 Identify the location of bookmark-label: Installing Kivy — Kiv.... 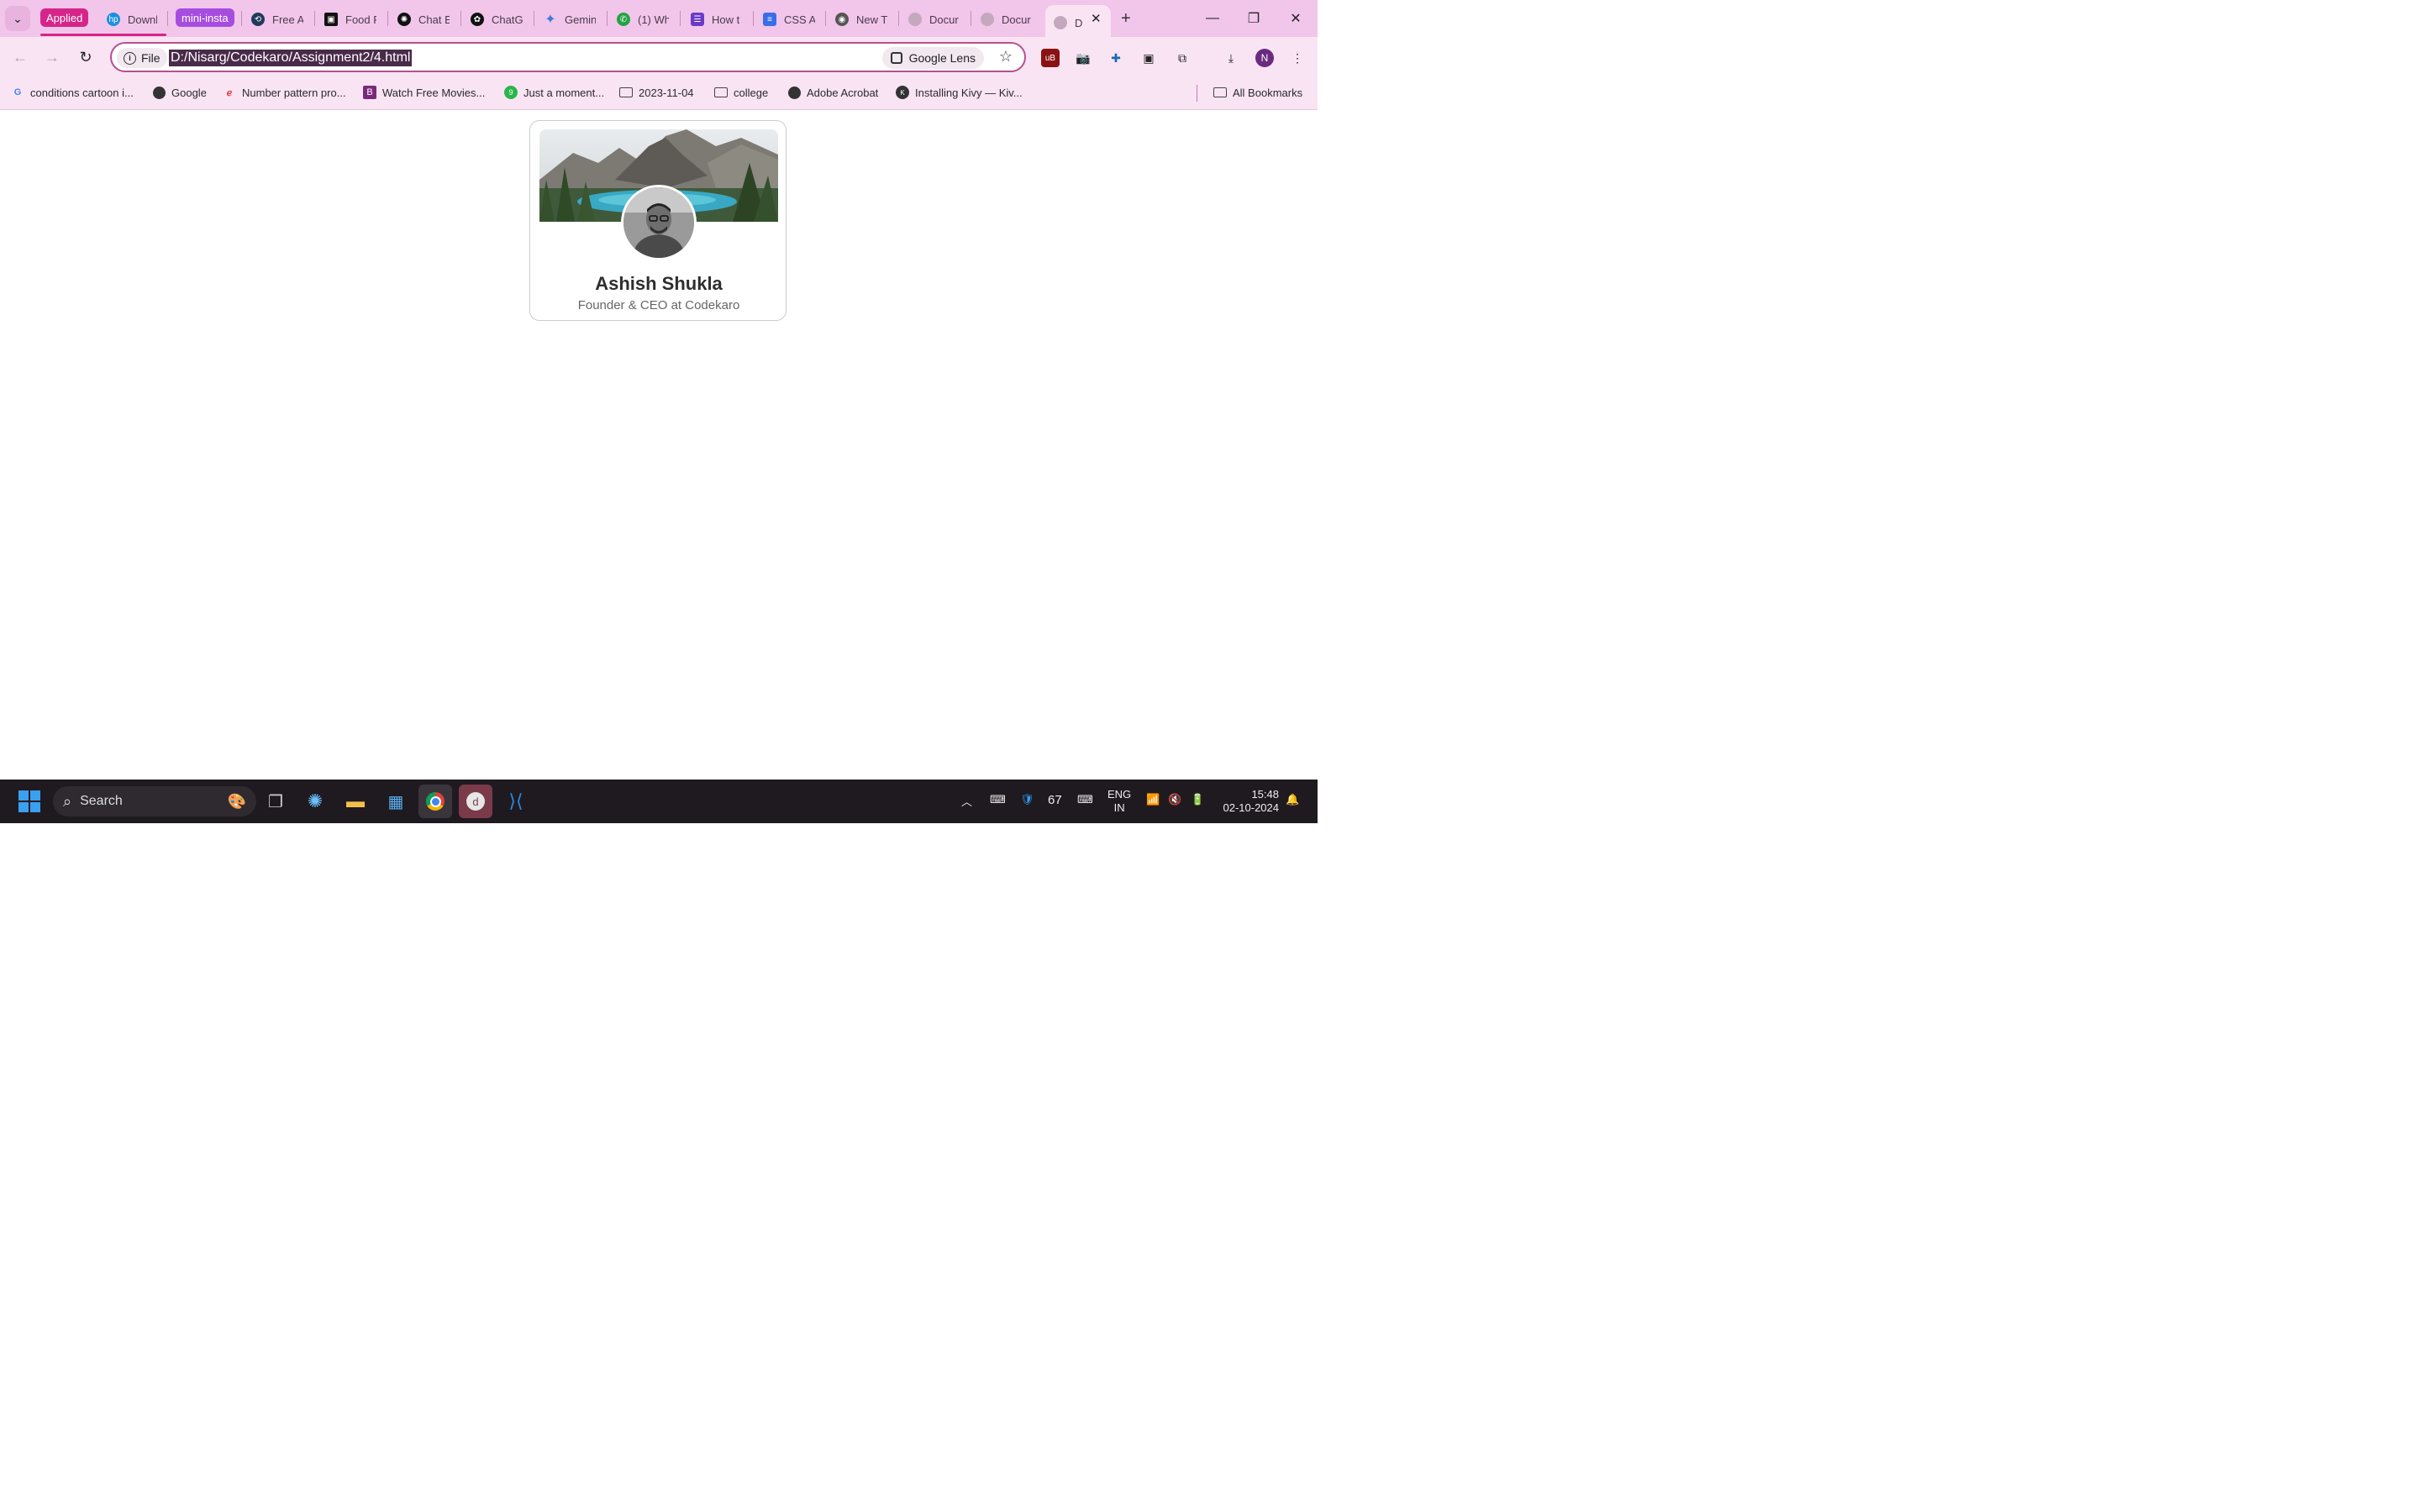
(969, 92).